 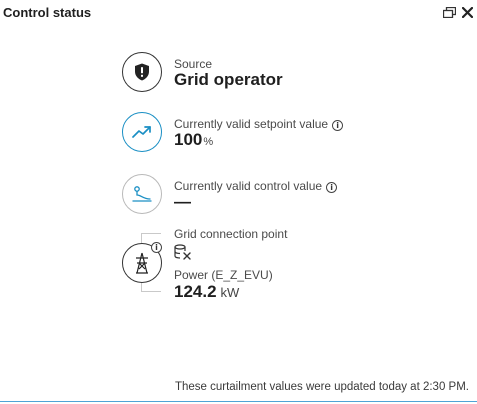 I want to click on setpoint-value: 100%, so click(x=193, y=140).